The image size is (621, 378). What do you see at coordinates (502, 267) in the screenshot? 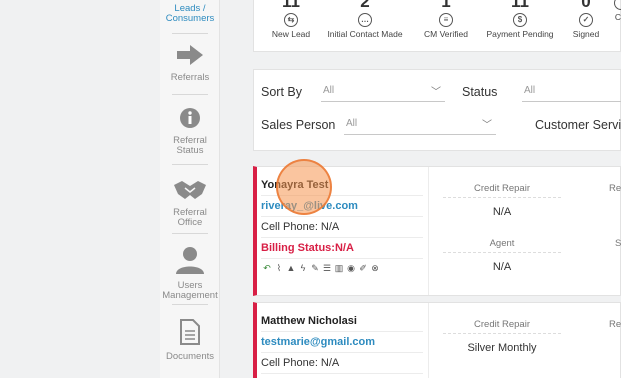
I see `agent-value: N/A` at bounding box center [502, 267].